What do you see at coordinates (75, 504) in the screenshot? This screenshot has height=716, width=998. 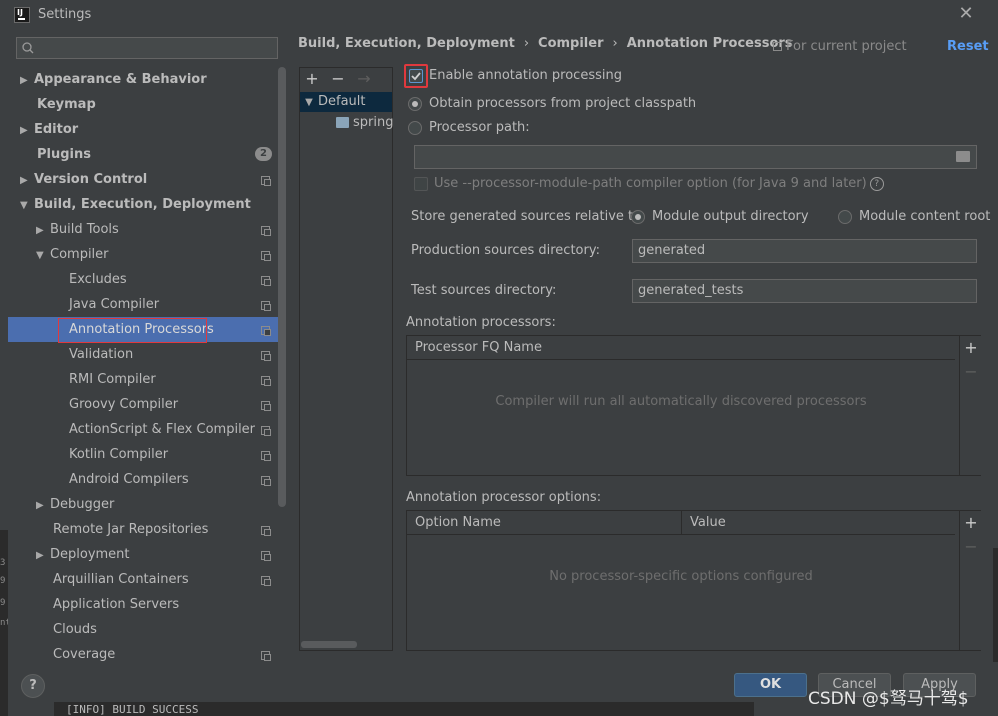 I see `sidebar-item-debugger: ▶ Debugger` at bounding box center [75, 504].